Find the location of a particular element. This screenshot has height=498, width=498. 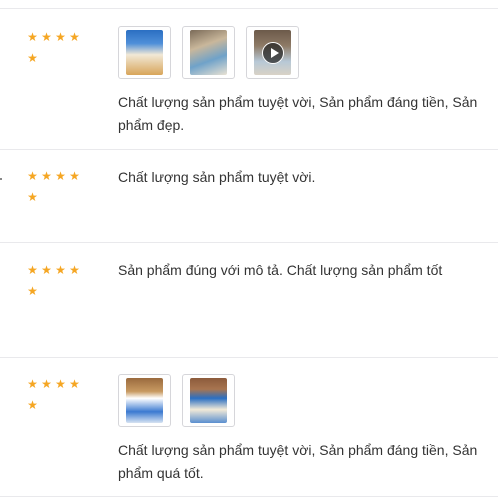

review-video-thumbnail is located at coordinates (272, 52).